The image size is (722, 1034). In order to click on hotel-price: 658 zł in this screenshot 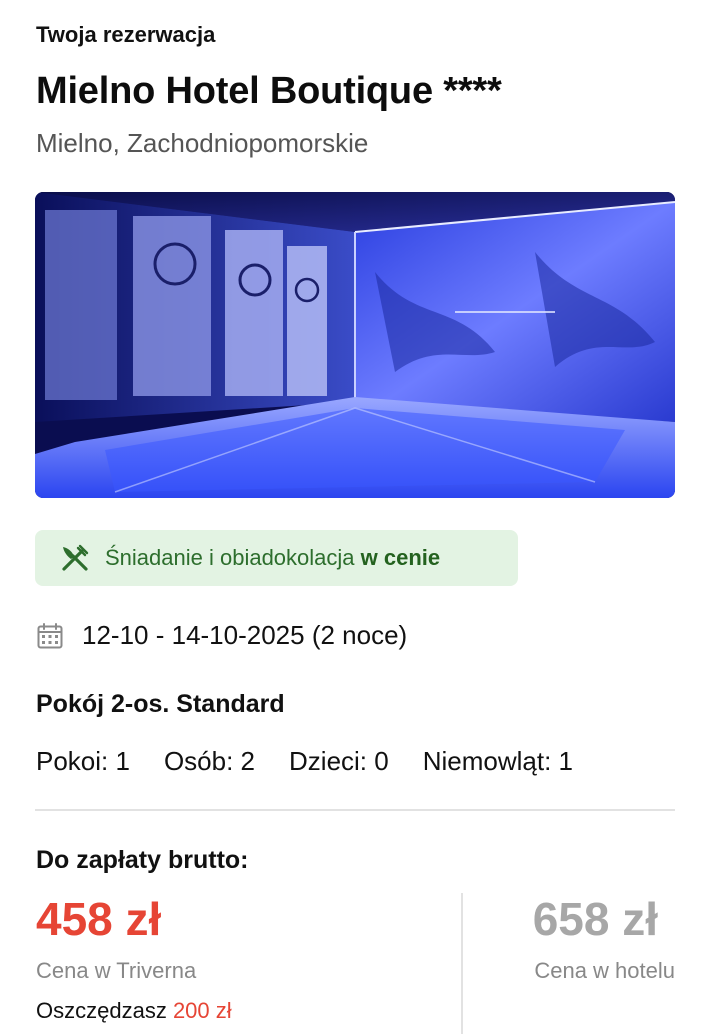, I will do `click(595, 919)`.